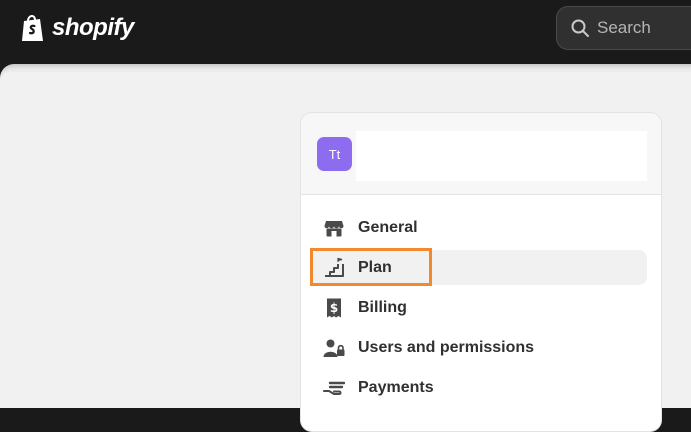 This screenshot has width=691, height=432. I want to click on top-bar: shopify Search, so click(345, 29).